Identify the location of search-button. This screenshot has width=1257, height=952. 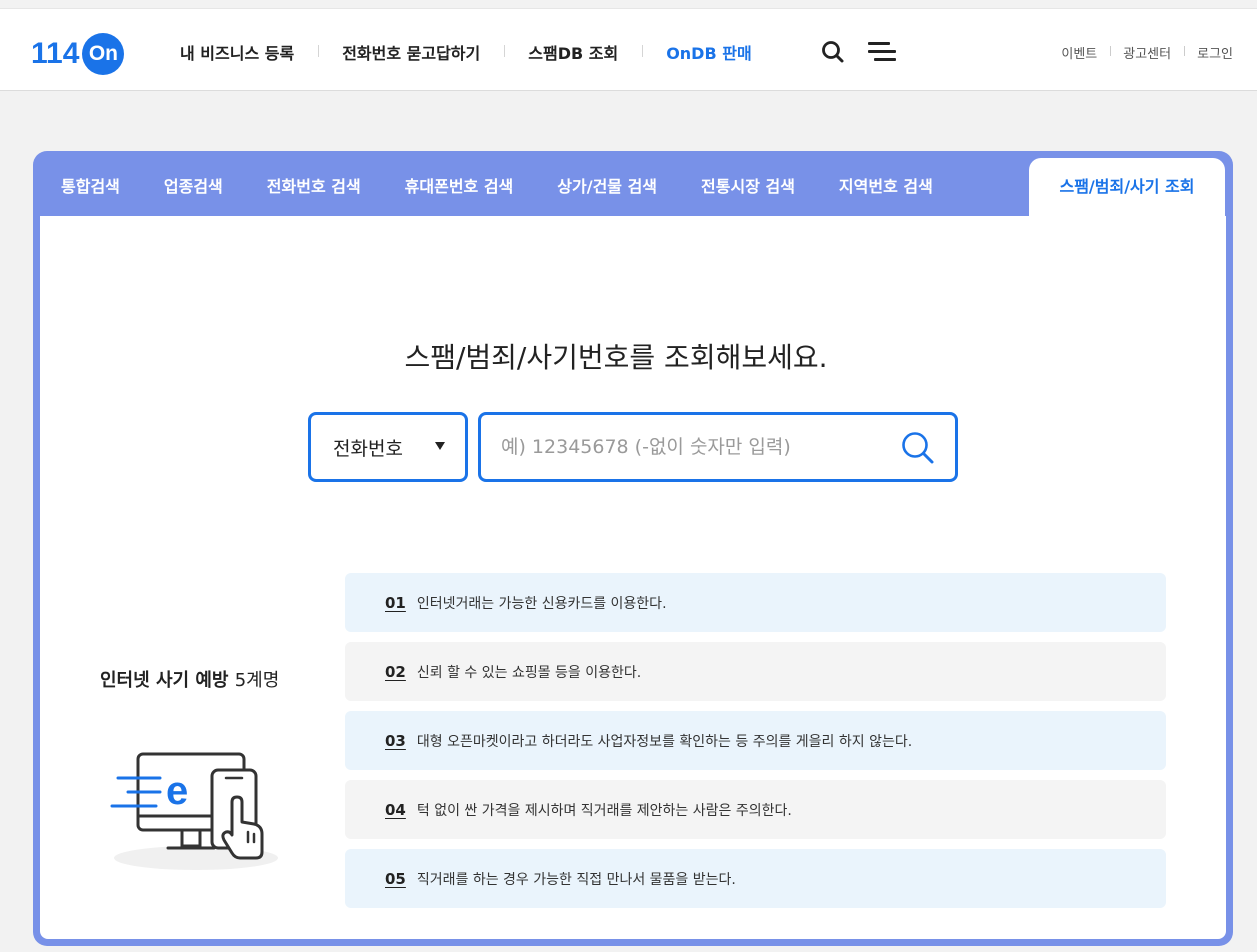
(918, 448).